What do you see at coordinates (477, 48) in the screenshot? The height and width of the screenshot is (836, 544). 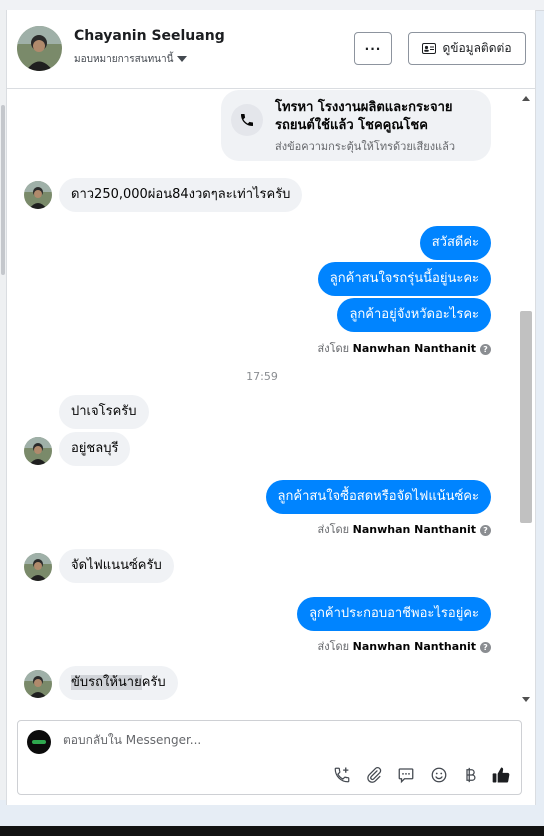 I see `contact-label: ดูข้อมูลติดต่อ` at bounding box center [477, 48].